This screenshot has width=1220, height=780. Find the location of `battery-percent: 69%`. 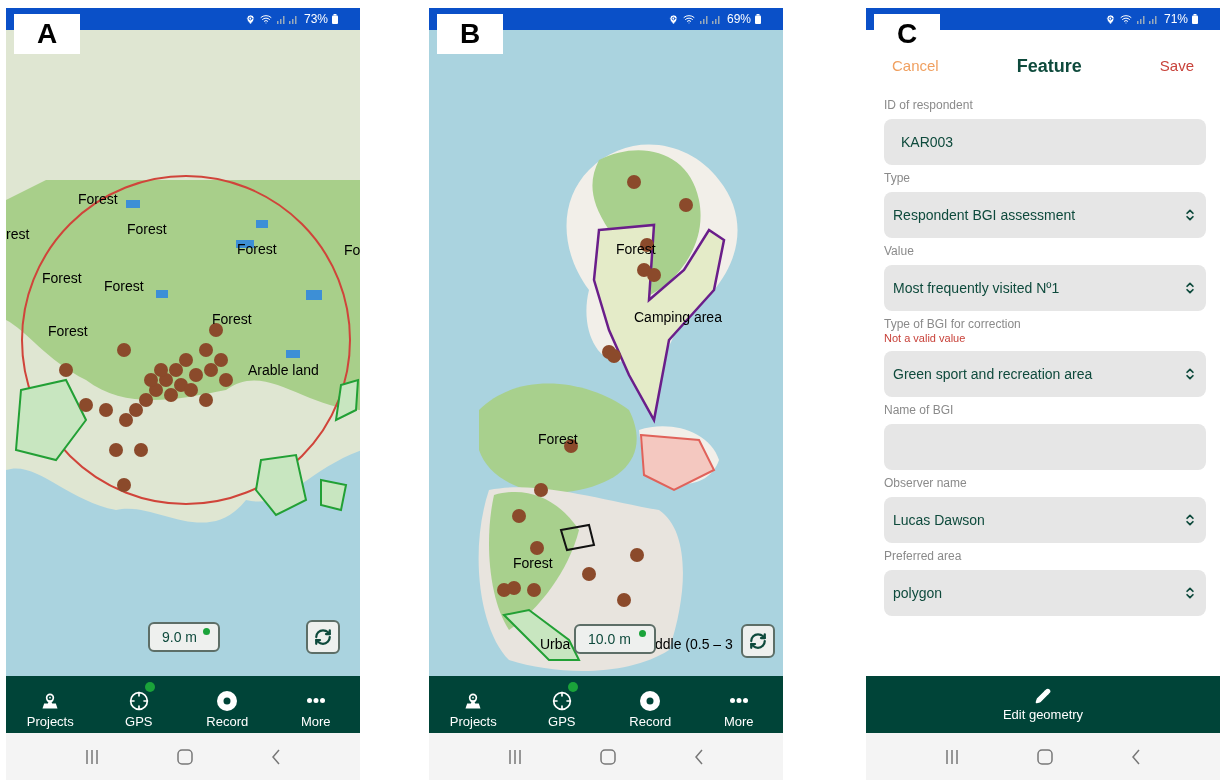

battery-percent: 69% is located at coordinates (738, 19).